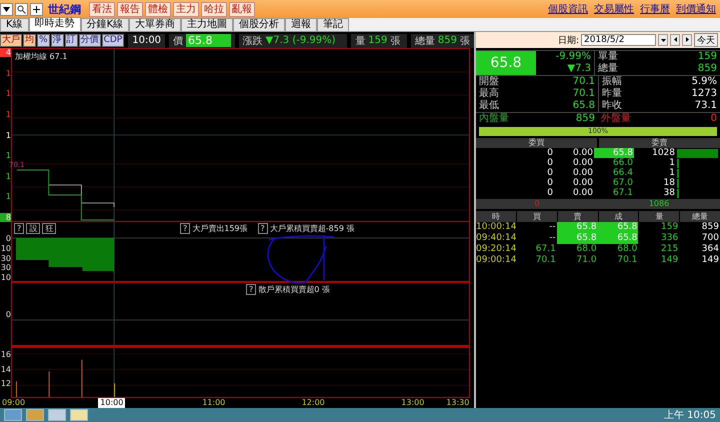 Image resolution: width=720 pixels, height=422 pixels. I want to click on axis-label: 14, so click(5, 369).